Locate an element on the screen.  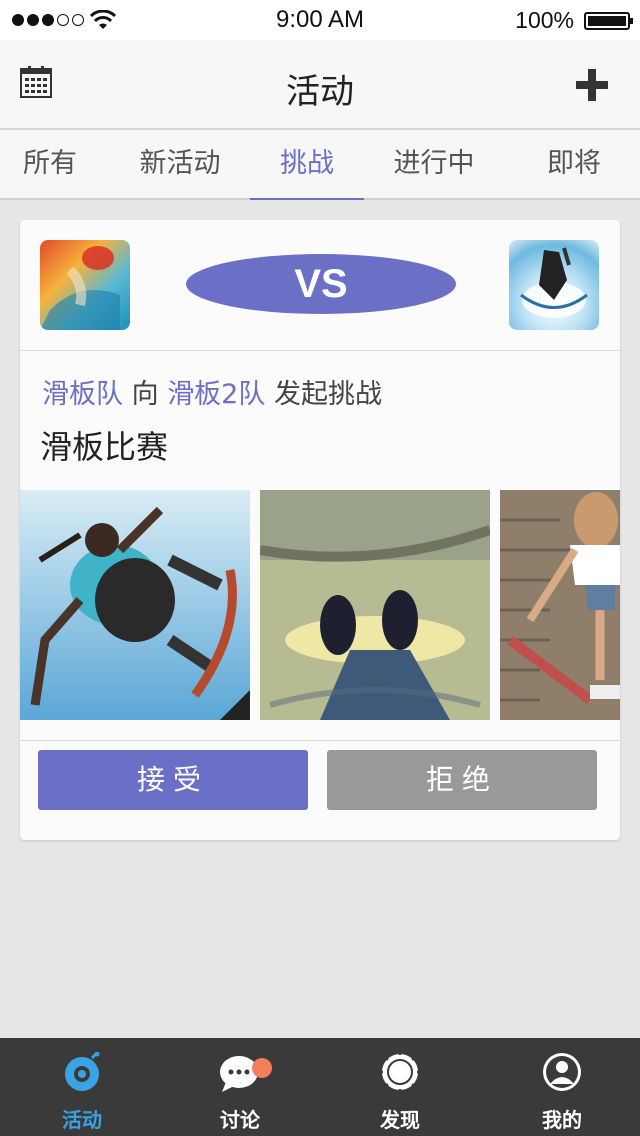
page-title: 活动 is located at coordinates (320, 92).